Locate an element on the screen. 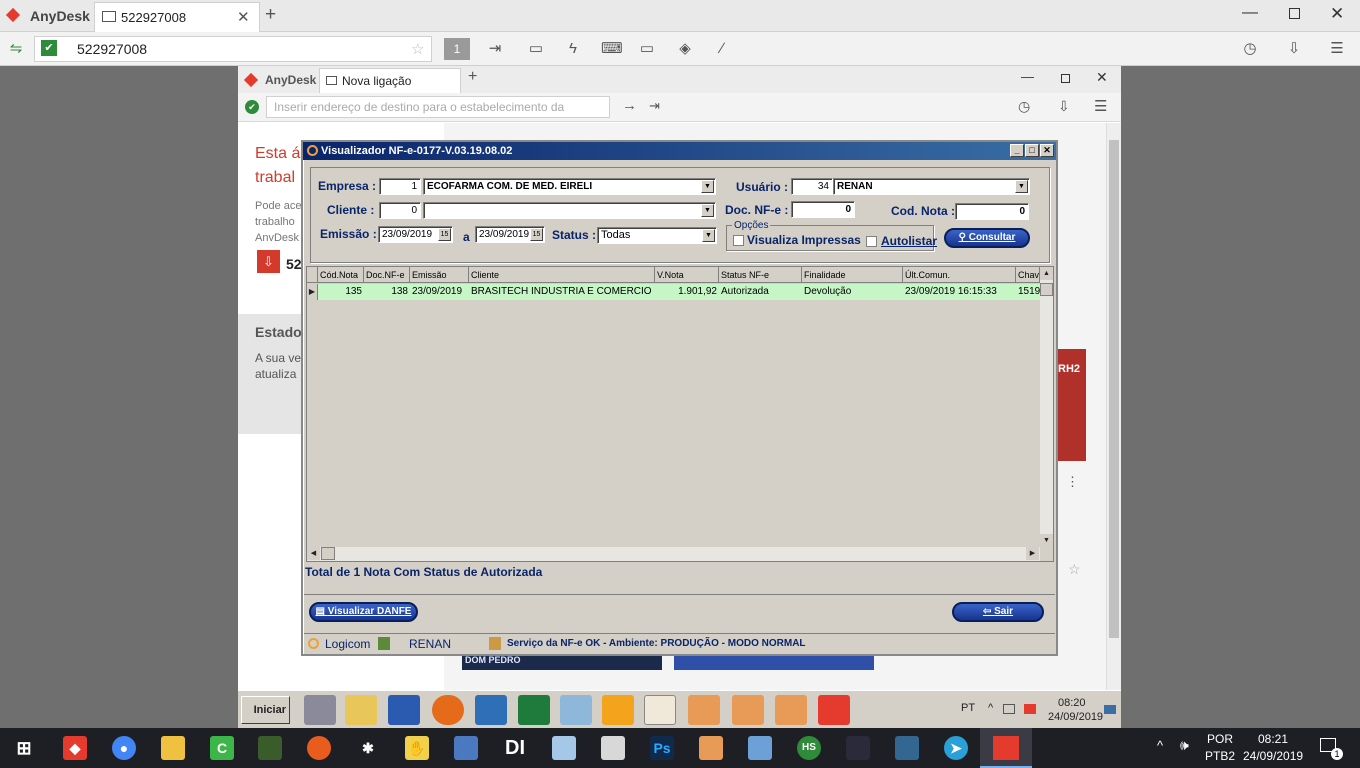  session-permission-icon: ⇋ is located at coordinates (16, 49).